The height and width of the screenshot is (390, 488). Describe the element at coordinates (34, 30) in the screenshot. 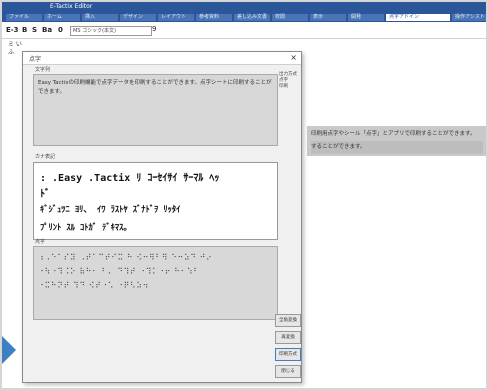

I see `toolbar-btn-2: S` at that location.